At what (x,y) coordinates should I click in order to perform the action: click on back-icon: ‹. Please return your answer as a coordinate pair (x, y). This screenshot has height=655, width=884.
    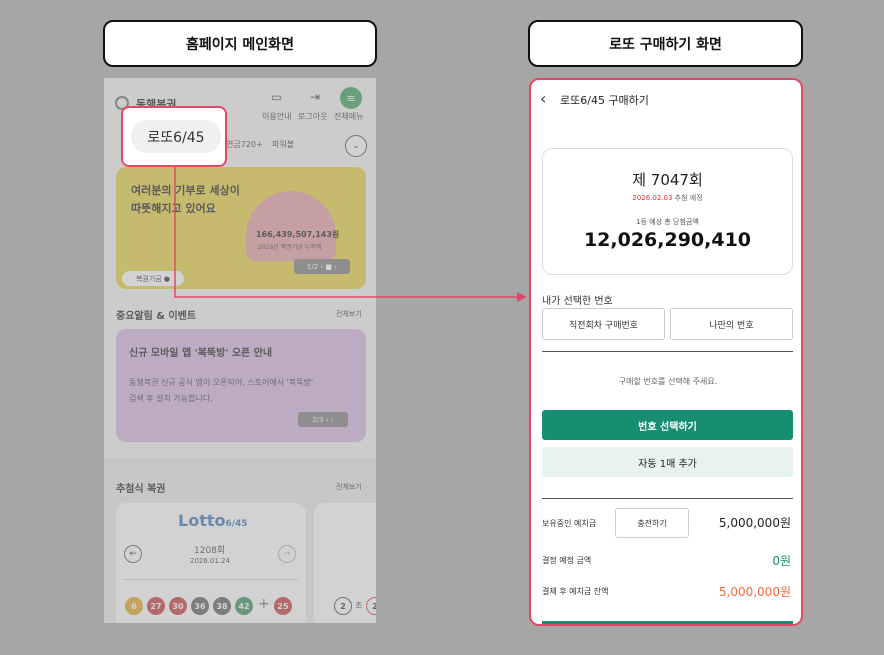
    Looking at the image, I should click on (543, 98).